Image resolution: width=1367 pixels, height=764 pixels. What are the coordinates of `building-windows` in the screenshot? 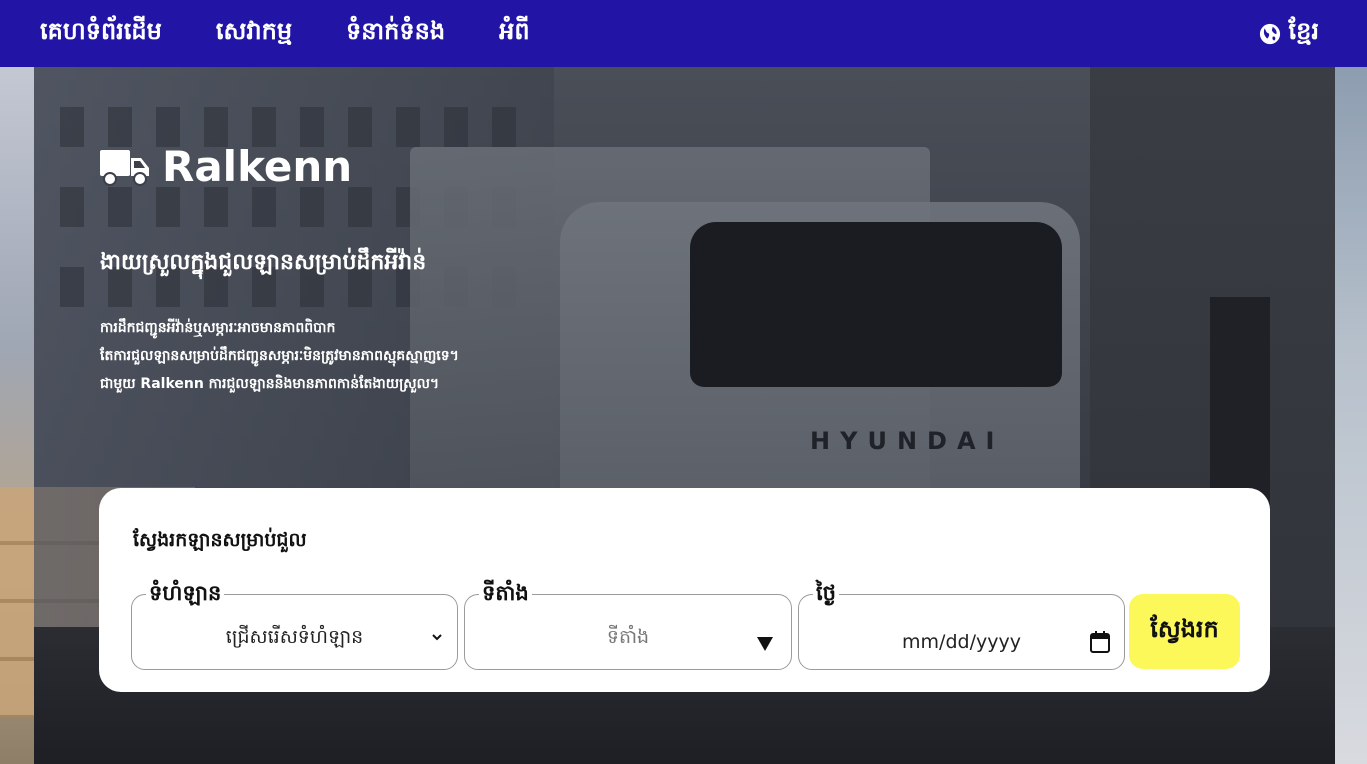 It's located at (290, 127).